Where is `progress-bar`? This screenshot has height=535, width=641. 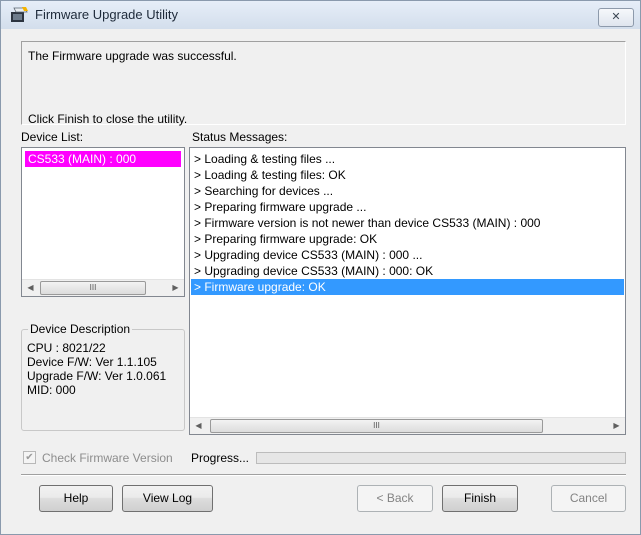 progress-bar is located at coordinates (441, 458).